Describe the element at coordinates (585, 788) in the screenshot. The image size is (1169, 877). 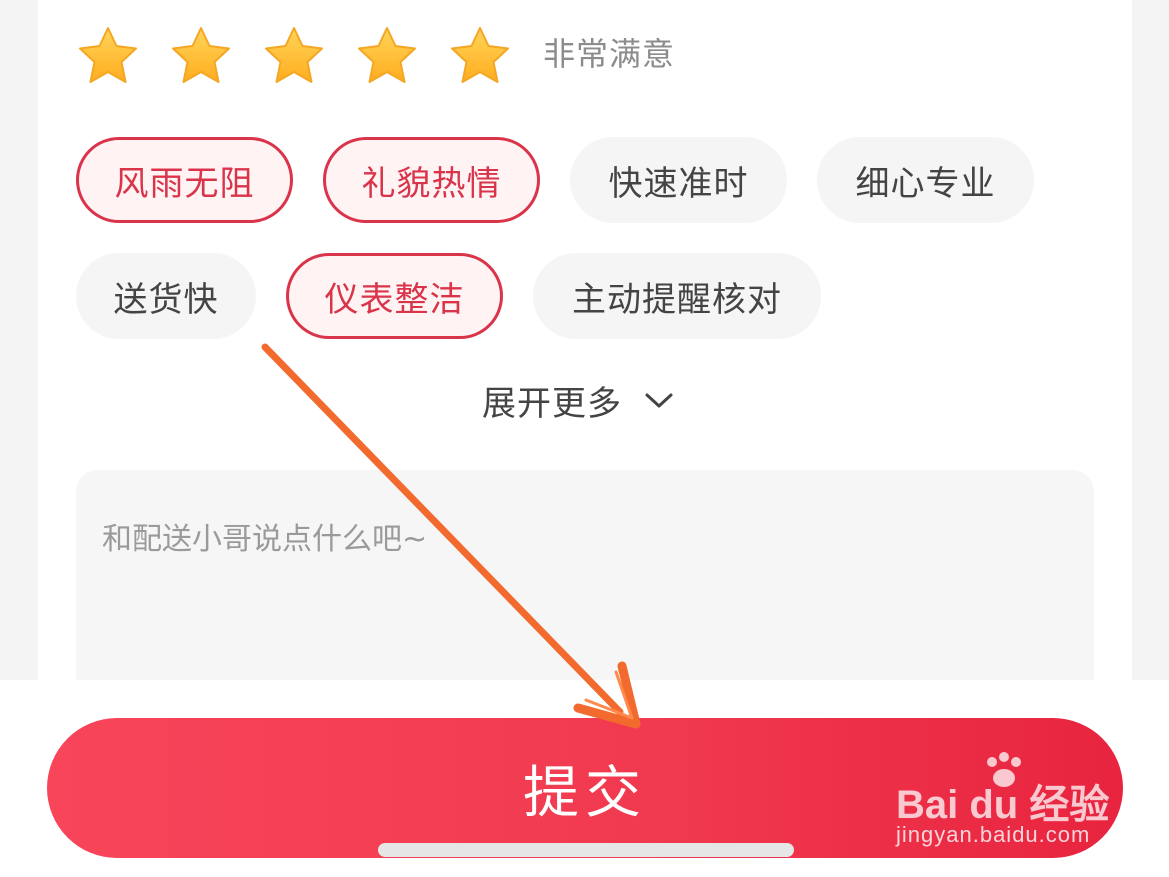
I see `submit-button: 提交` at that location.